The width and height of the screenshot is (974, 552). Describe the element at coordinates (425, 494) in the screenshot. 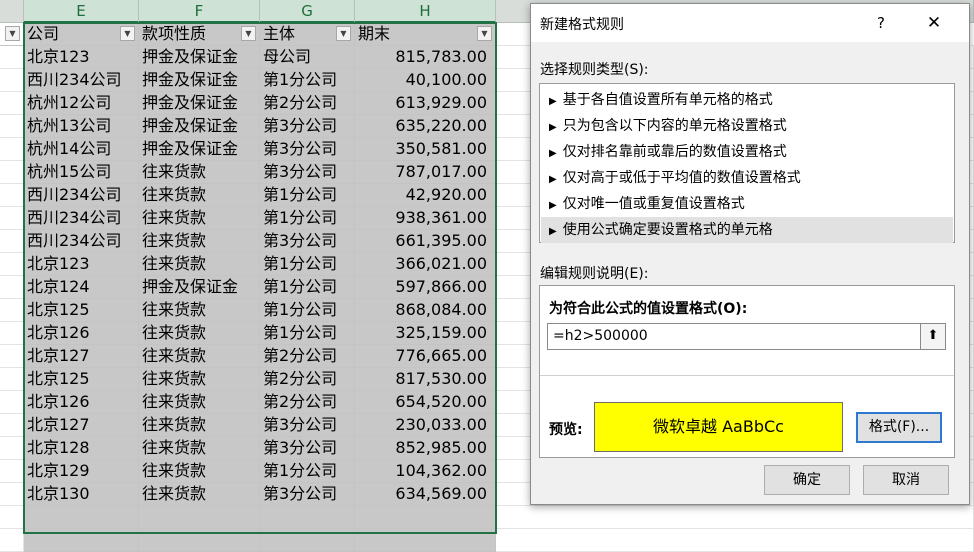

I see `ending-balance-cell: 634,569.00` at that location.